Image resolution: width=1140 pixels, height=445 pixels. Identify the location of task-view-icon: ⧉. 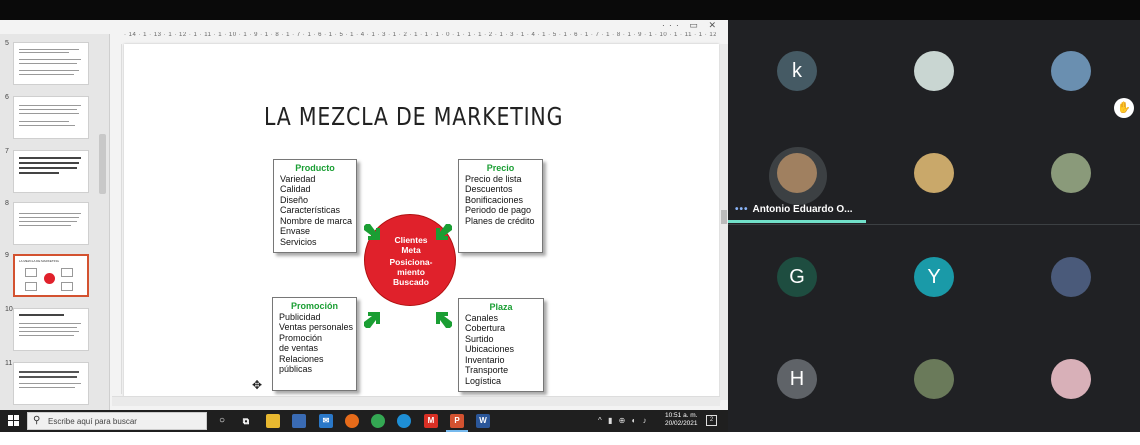
(246, 421).